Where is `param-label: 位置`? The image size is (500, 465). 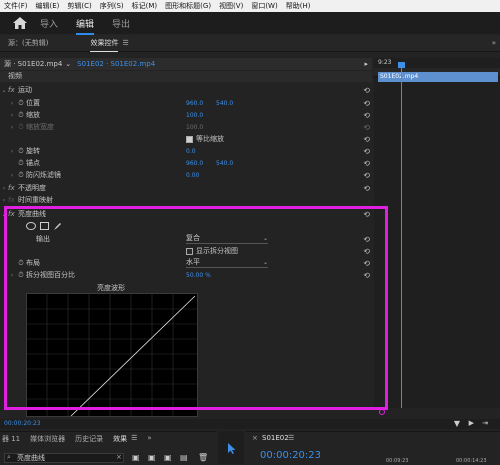 param-label: 位置 is located at coordinates (33, 103).